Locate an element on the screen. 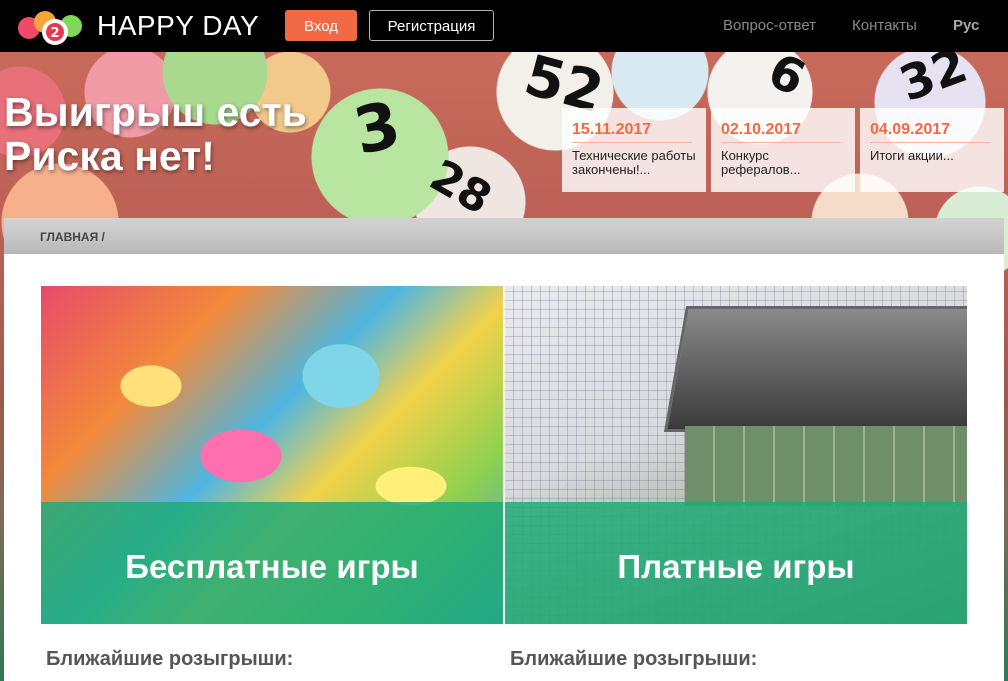 The image size is (1008, 681). free-games-label: Бесплатные игры is located at coordinates (272, 567).